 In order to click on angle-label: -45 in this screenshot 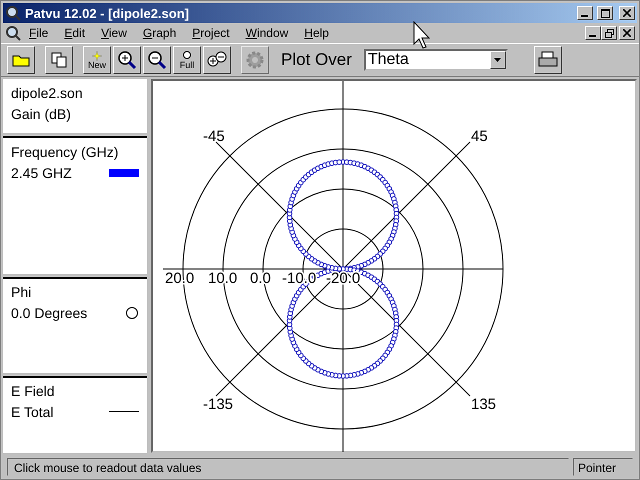, I will do `click(214, 136)`.